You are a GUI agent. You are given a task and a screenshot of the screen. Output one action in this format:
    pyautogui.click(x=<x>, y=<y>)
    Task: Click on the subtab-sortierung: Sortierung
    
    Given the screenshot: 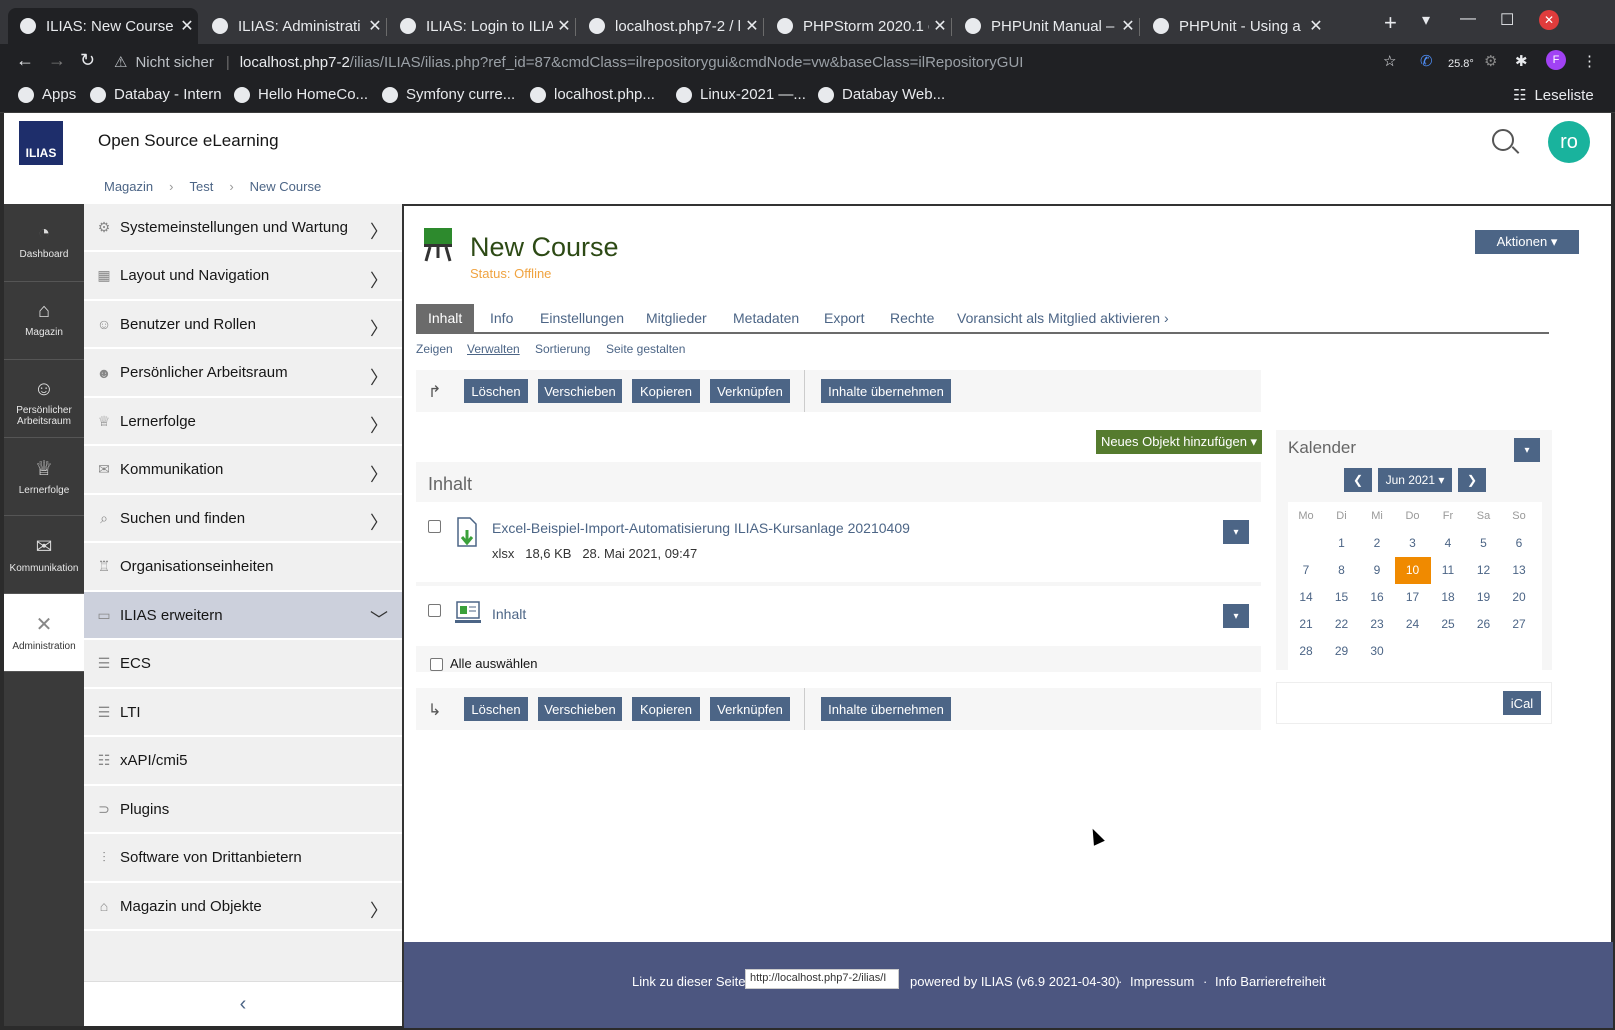 What is the action you would take?
    pyautogui.click(x=562, y=349)
    